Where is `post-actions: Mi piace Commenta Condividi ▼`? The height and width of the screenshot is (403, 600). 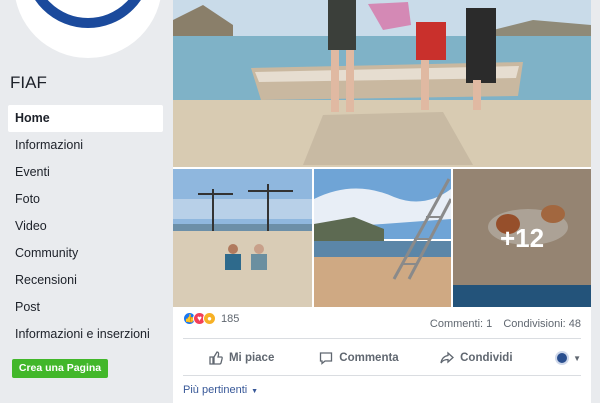 post-actions: Mi piace Commenta Condividi ▼ is located at coordinates (382, 358).